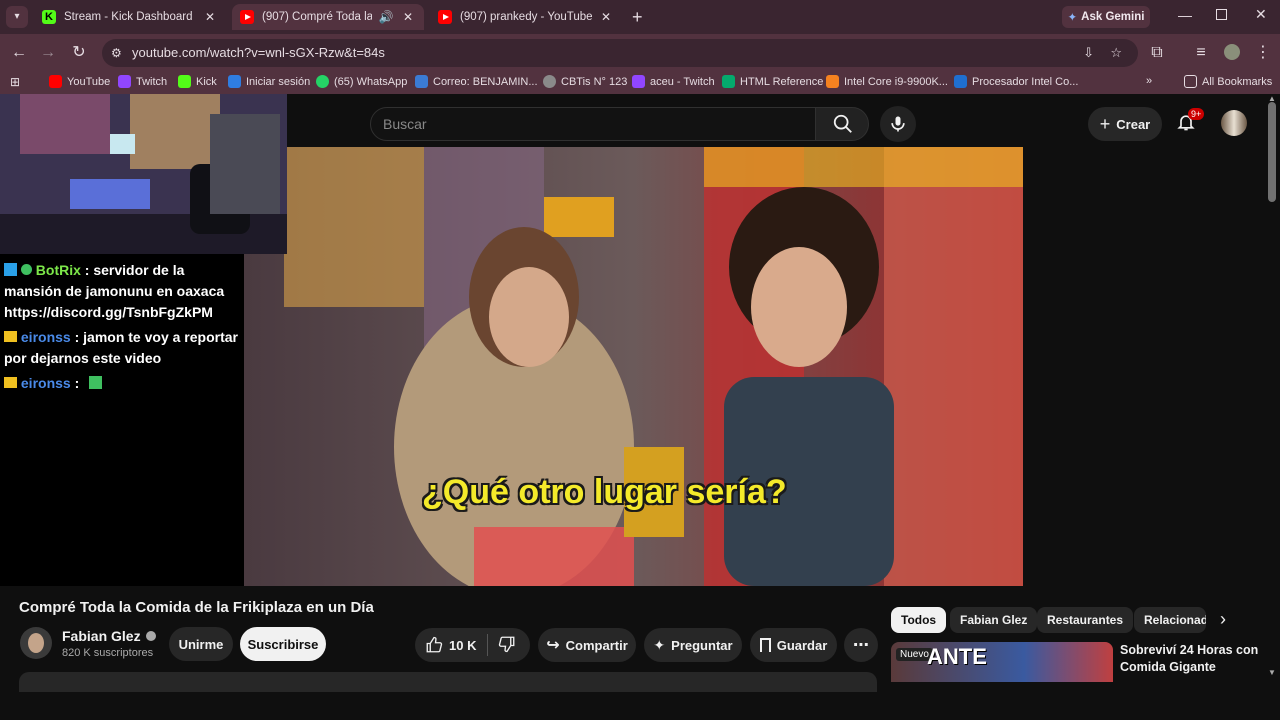  I want to click on ask-gemini-button: ✦ Ask Gemini, so click(1106, 17).